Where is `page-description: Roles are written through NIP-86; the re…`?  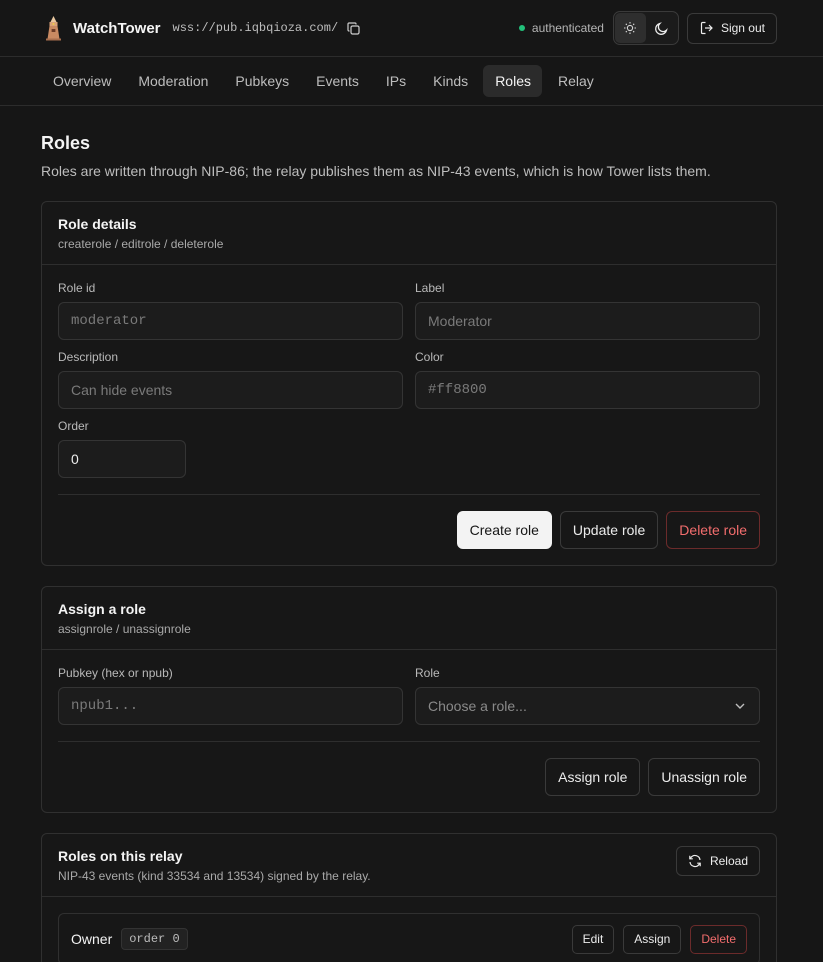
page-description: Roles are written through NIP-86; the re… is located at coordinates (376, 171).